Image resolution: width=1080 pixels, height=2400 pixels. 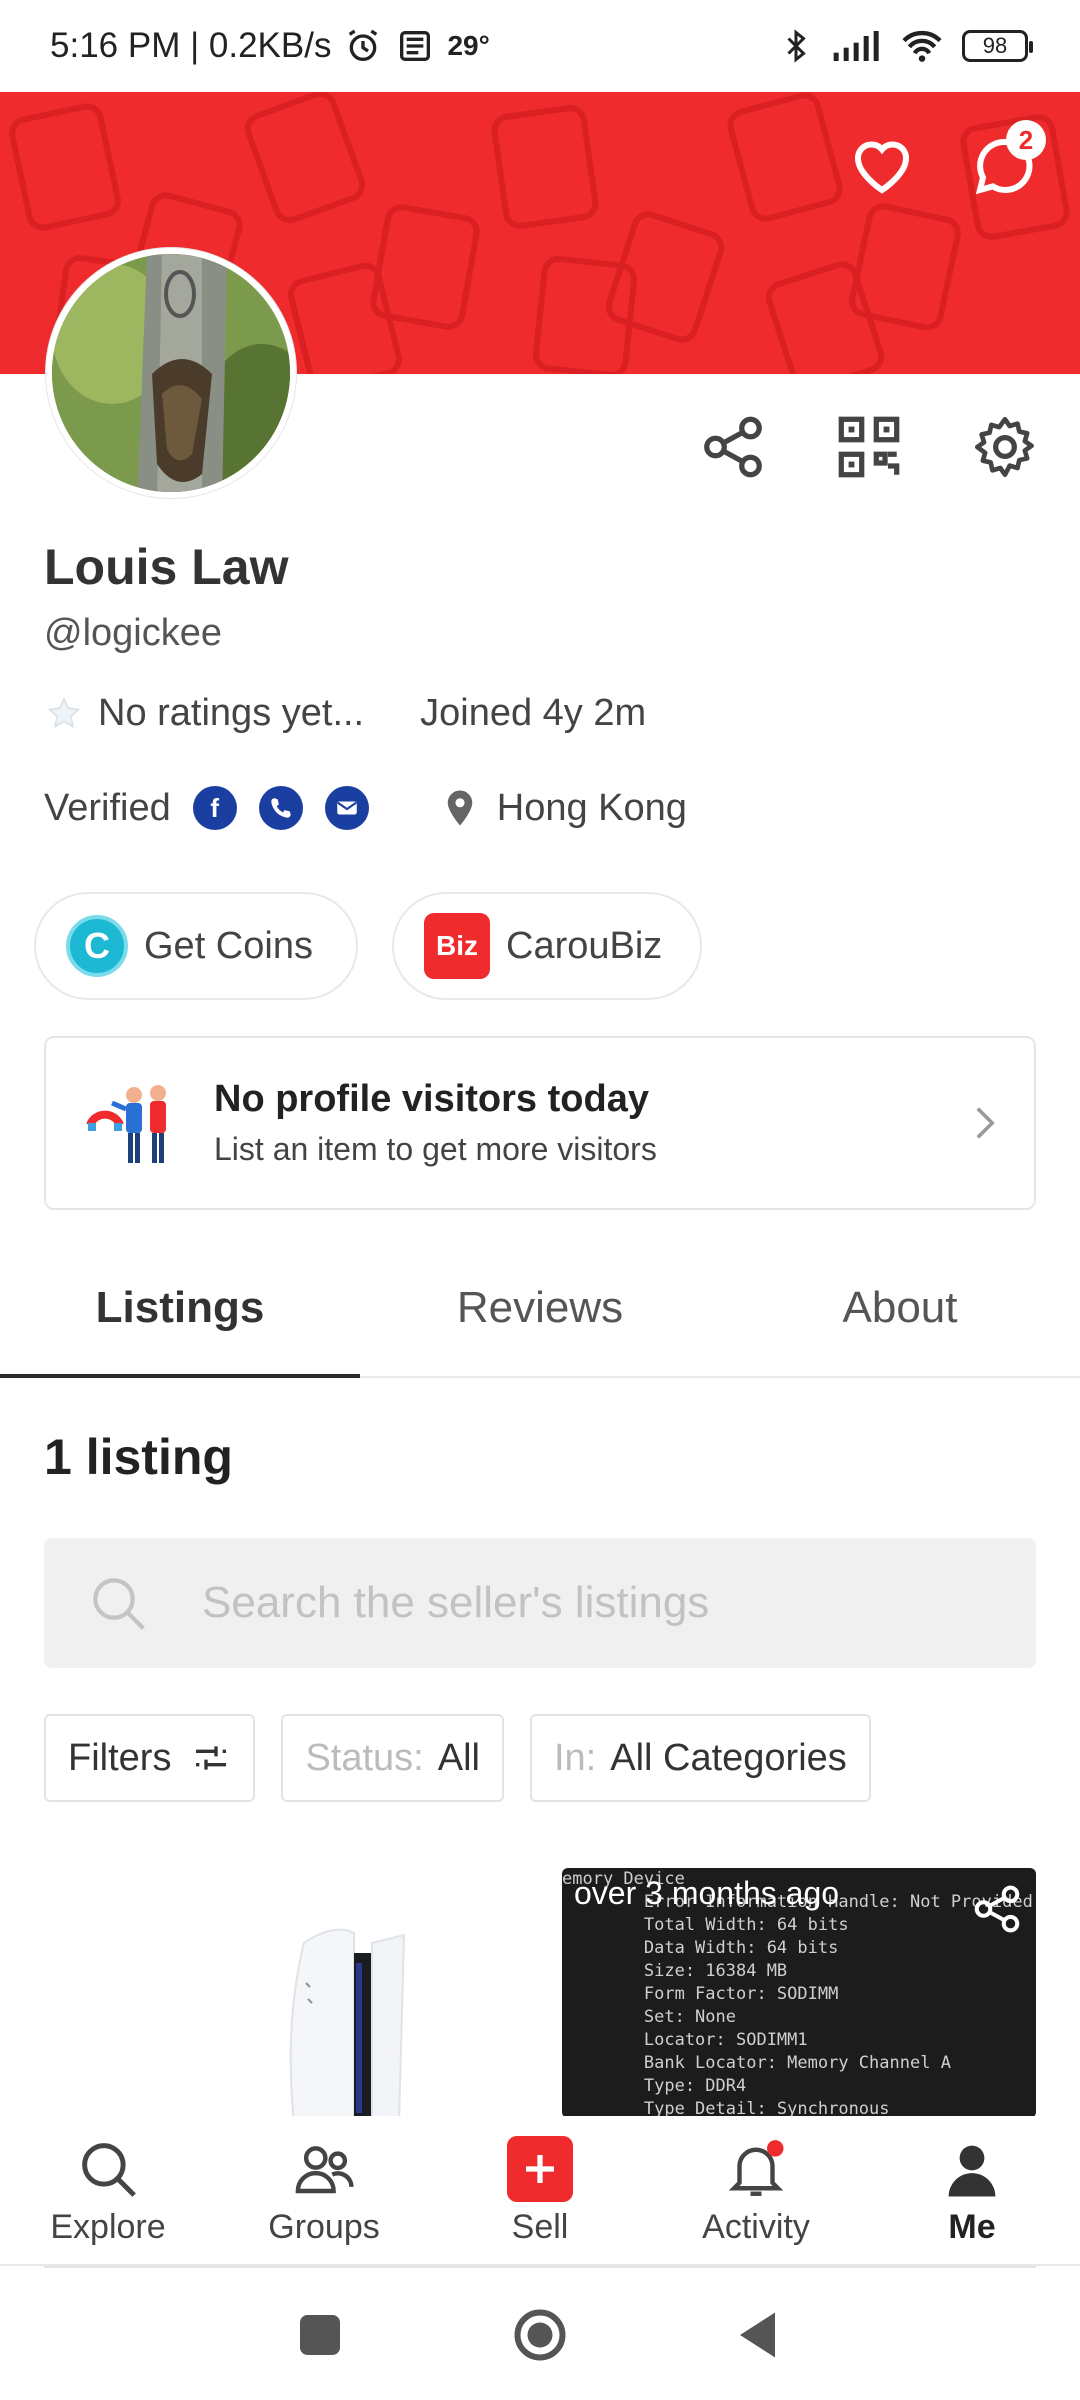 I want to click on status-temperature: 29°, so click(x=468, y=45).